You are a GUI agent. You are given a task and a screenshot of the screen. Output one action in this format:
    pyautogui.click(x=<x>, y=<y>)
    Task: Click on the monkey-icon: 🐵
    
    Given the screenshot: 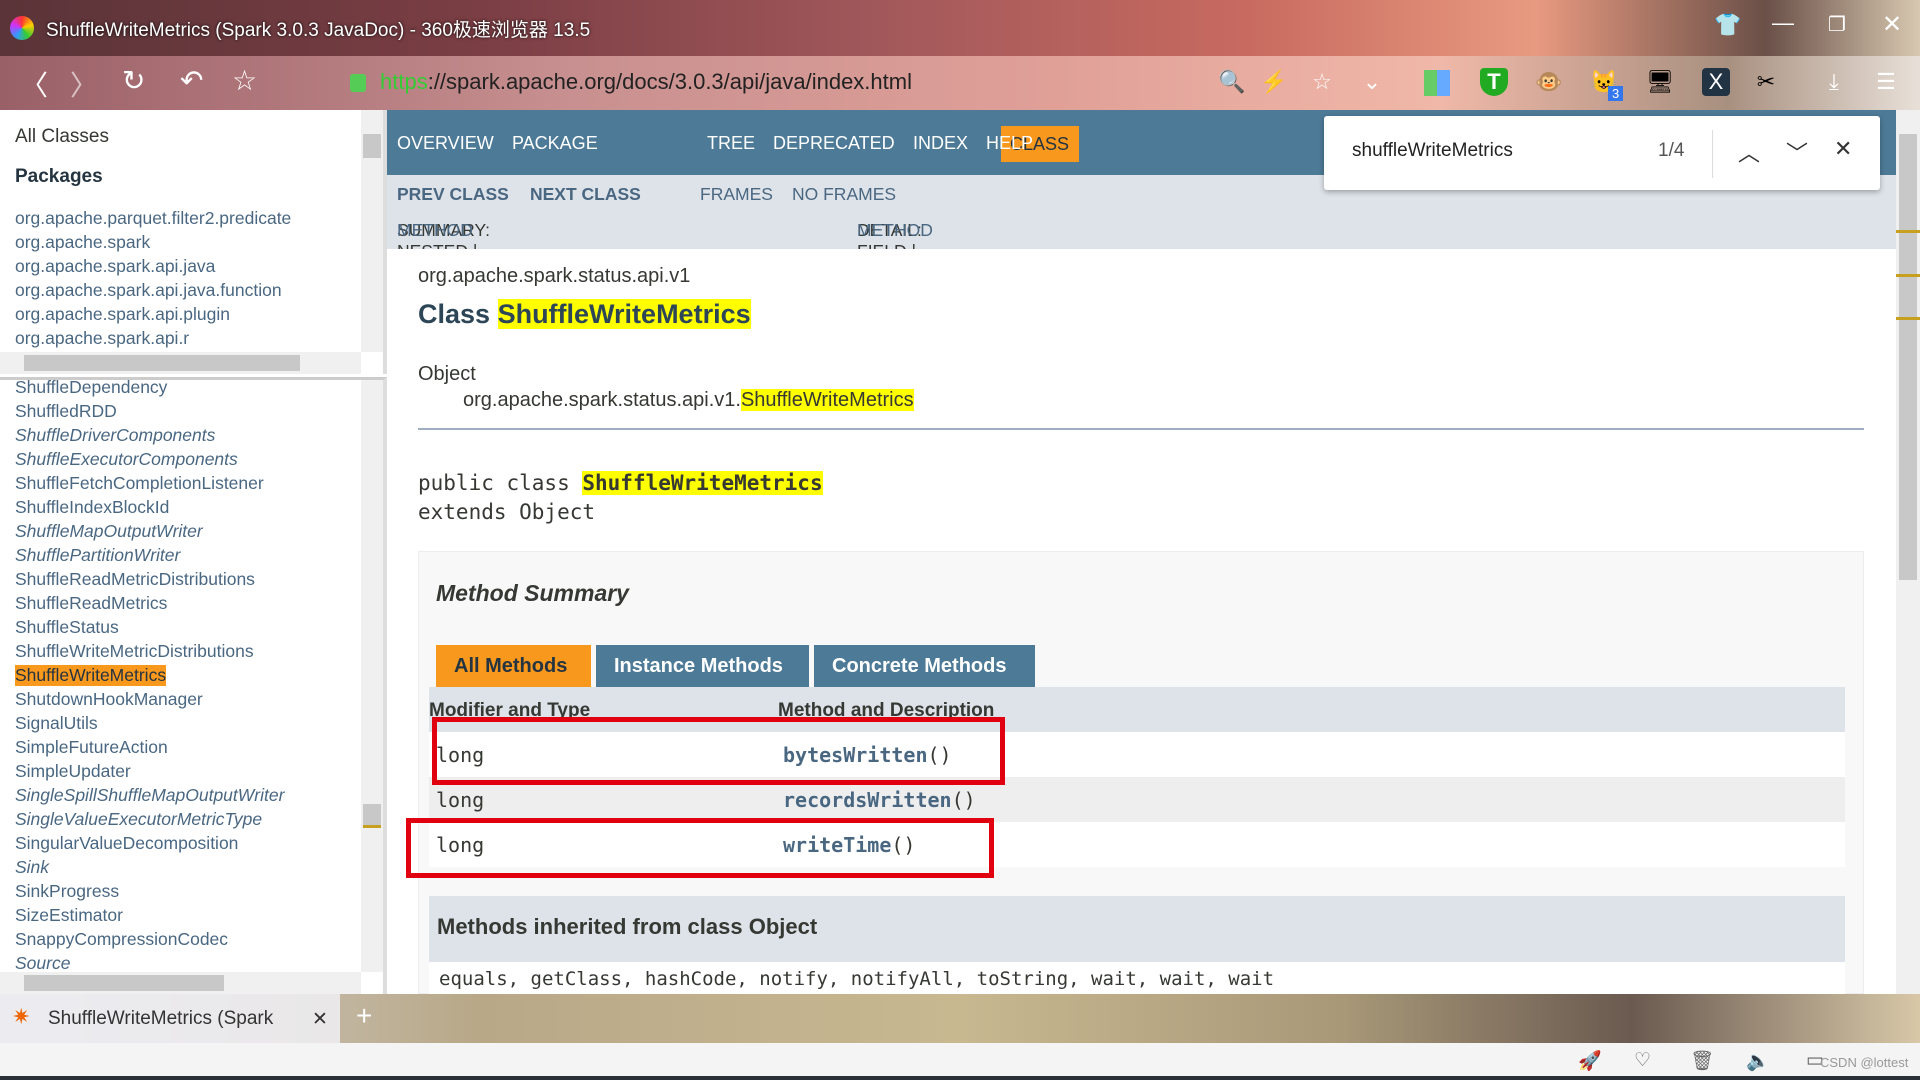 What is the action you would take?
    pyautogui.click(x=1549, y=82)
    